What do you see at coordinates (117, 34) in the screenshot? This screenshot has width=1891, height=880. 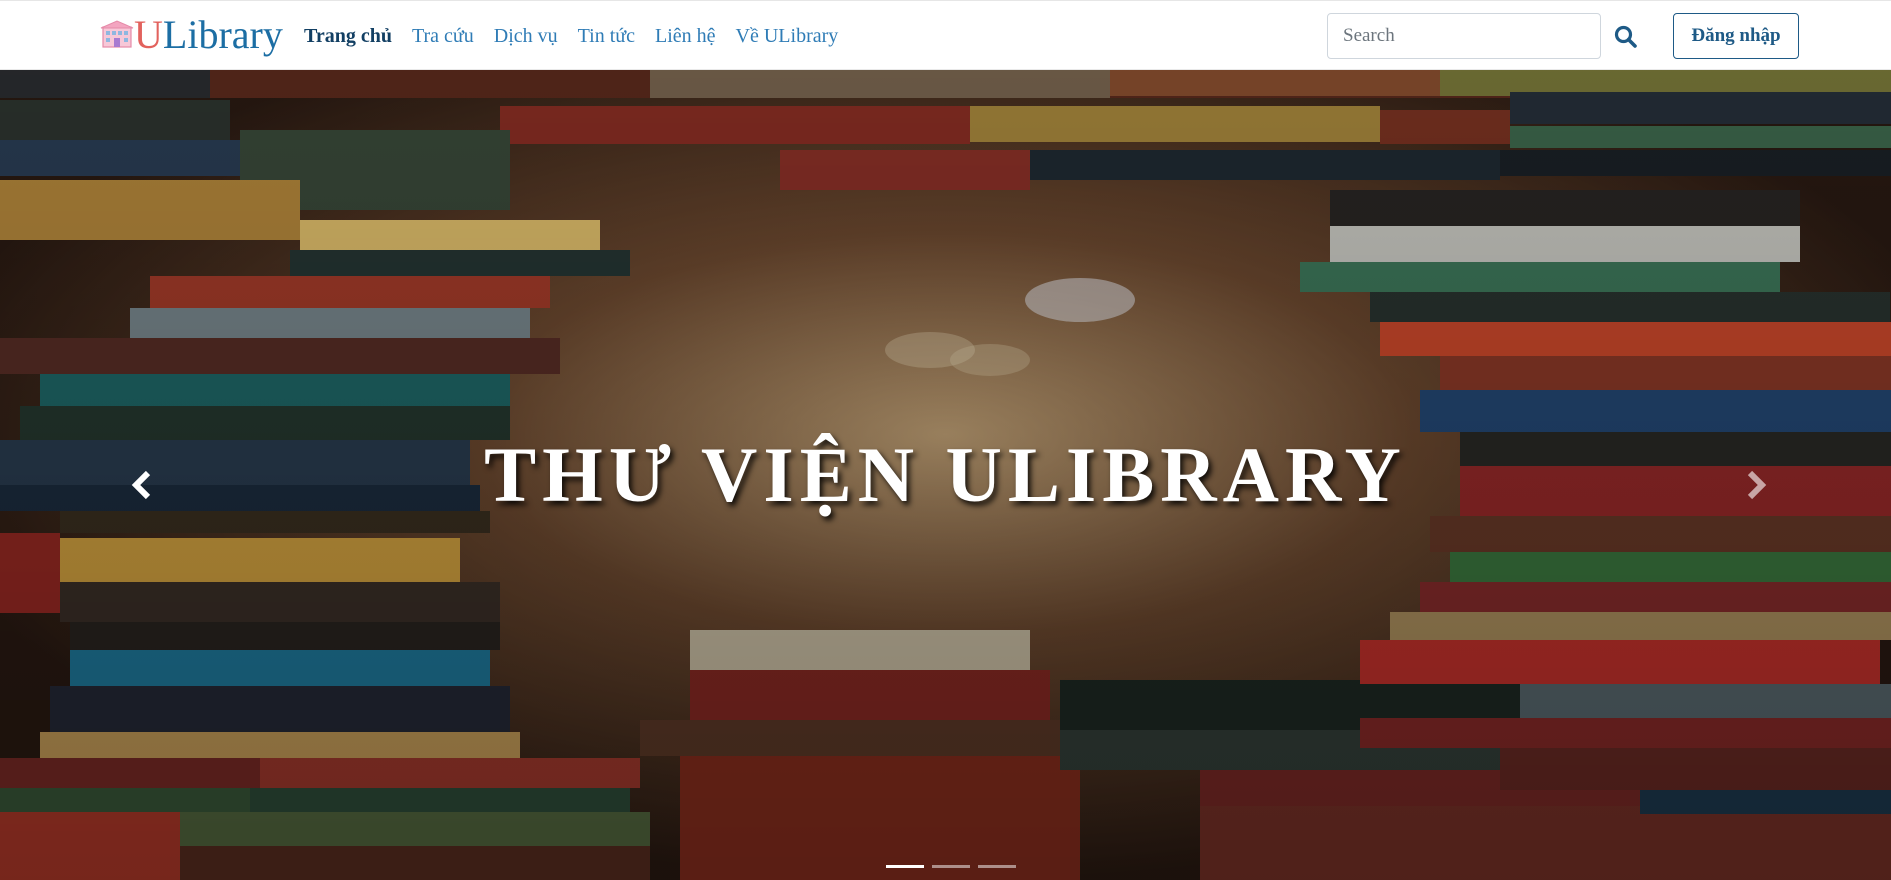 I see `library-building-icon` at bounding box center [117, 34].